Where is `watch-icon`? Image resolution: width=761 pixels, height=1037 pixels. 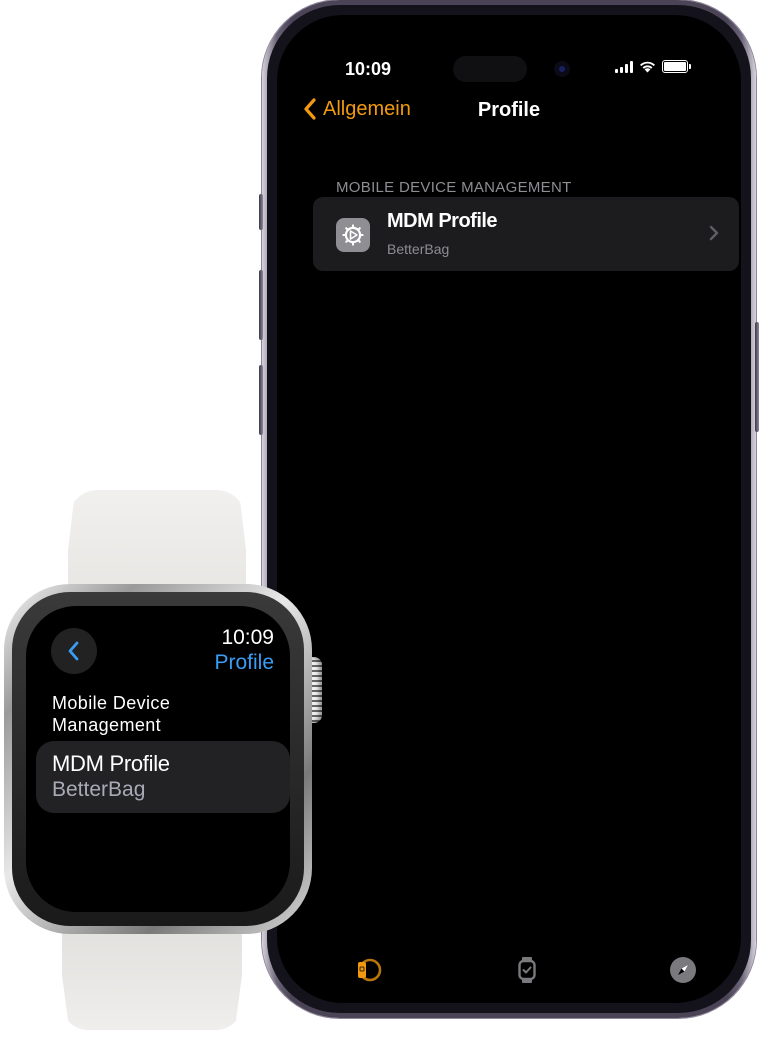
watch-icon is located at coordinates (527, 970).